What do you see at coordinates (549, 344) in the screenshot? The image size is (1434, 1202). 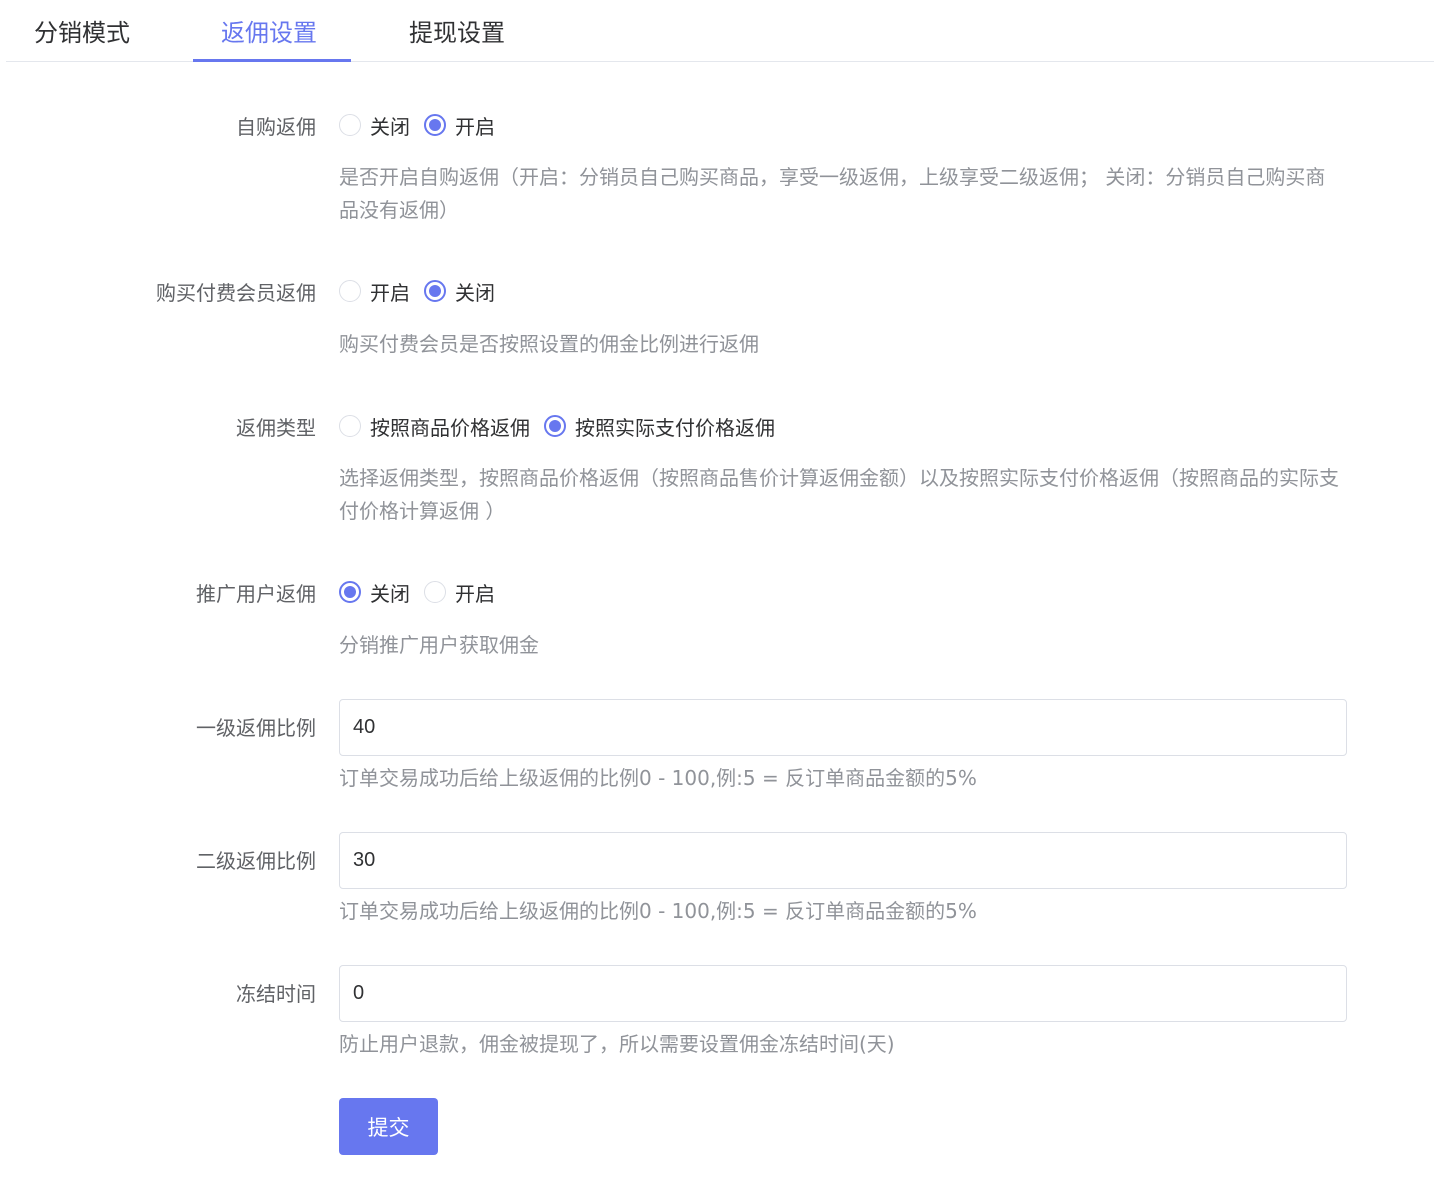 I see `paid-member-help: 购买付费会员是否按照设置的佣金比例进行返佣` at bounding box center [549, 344].